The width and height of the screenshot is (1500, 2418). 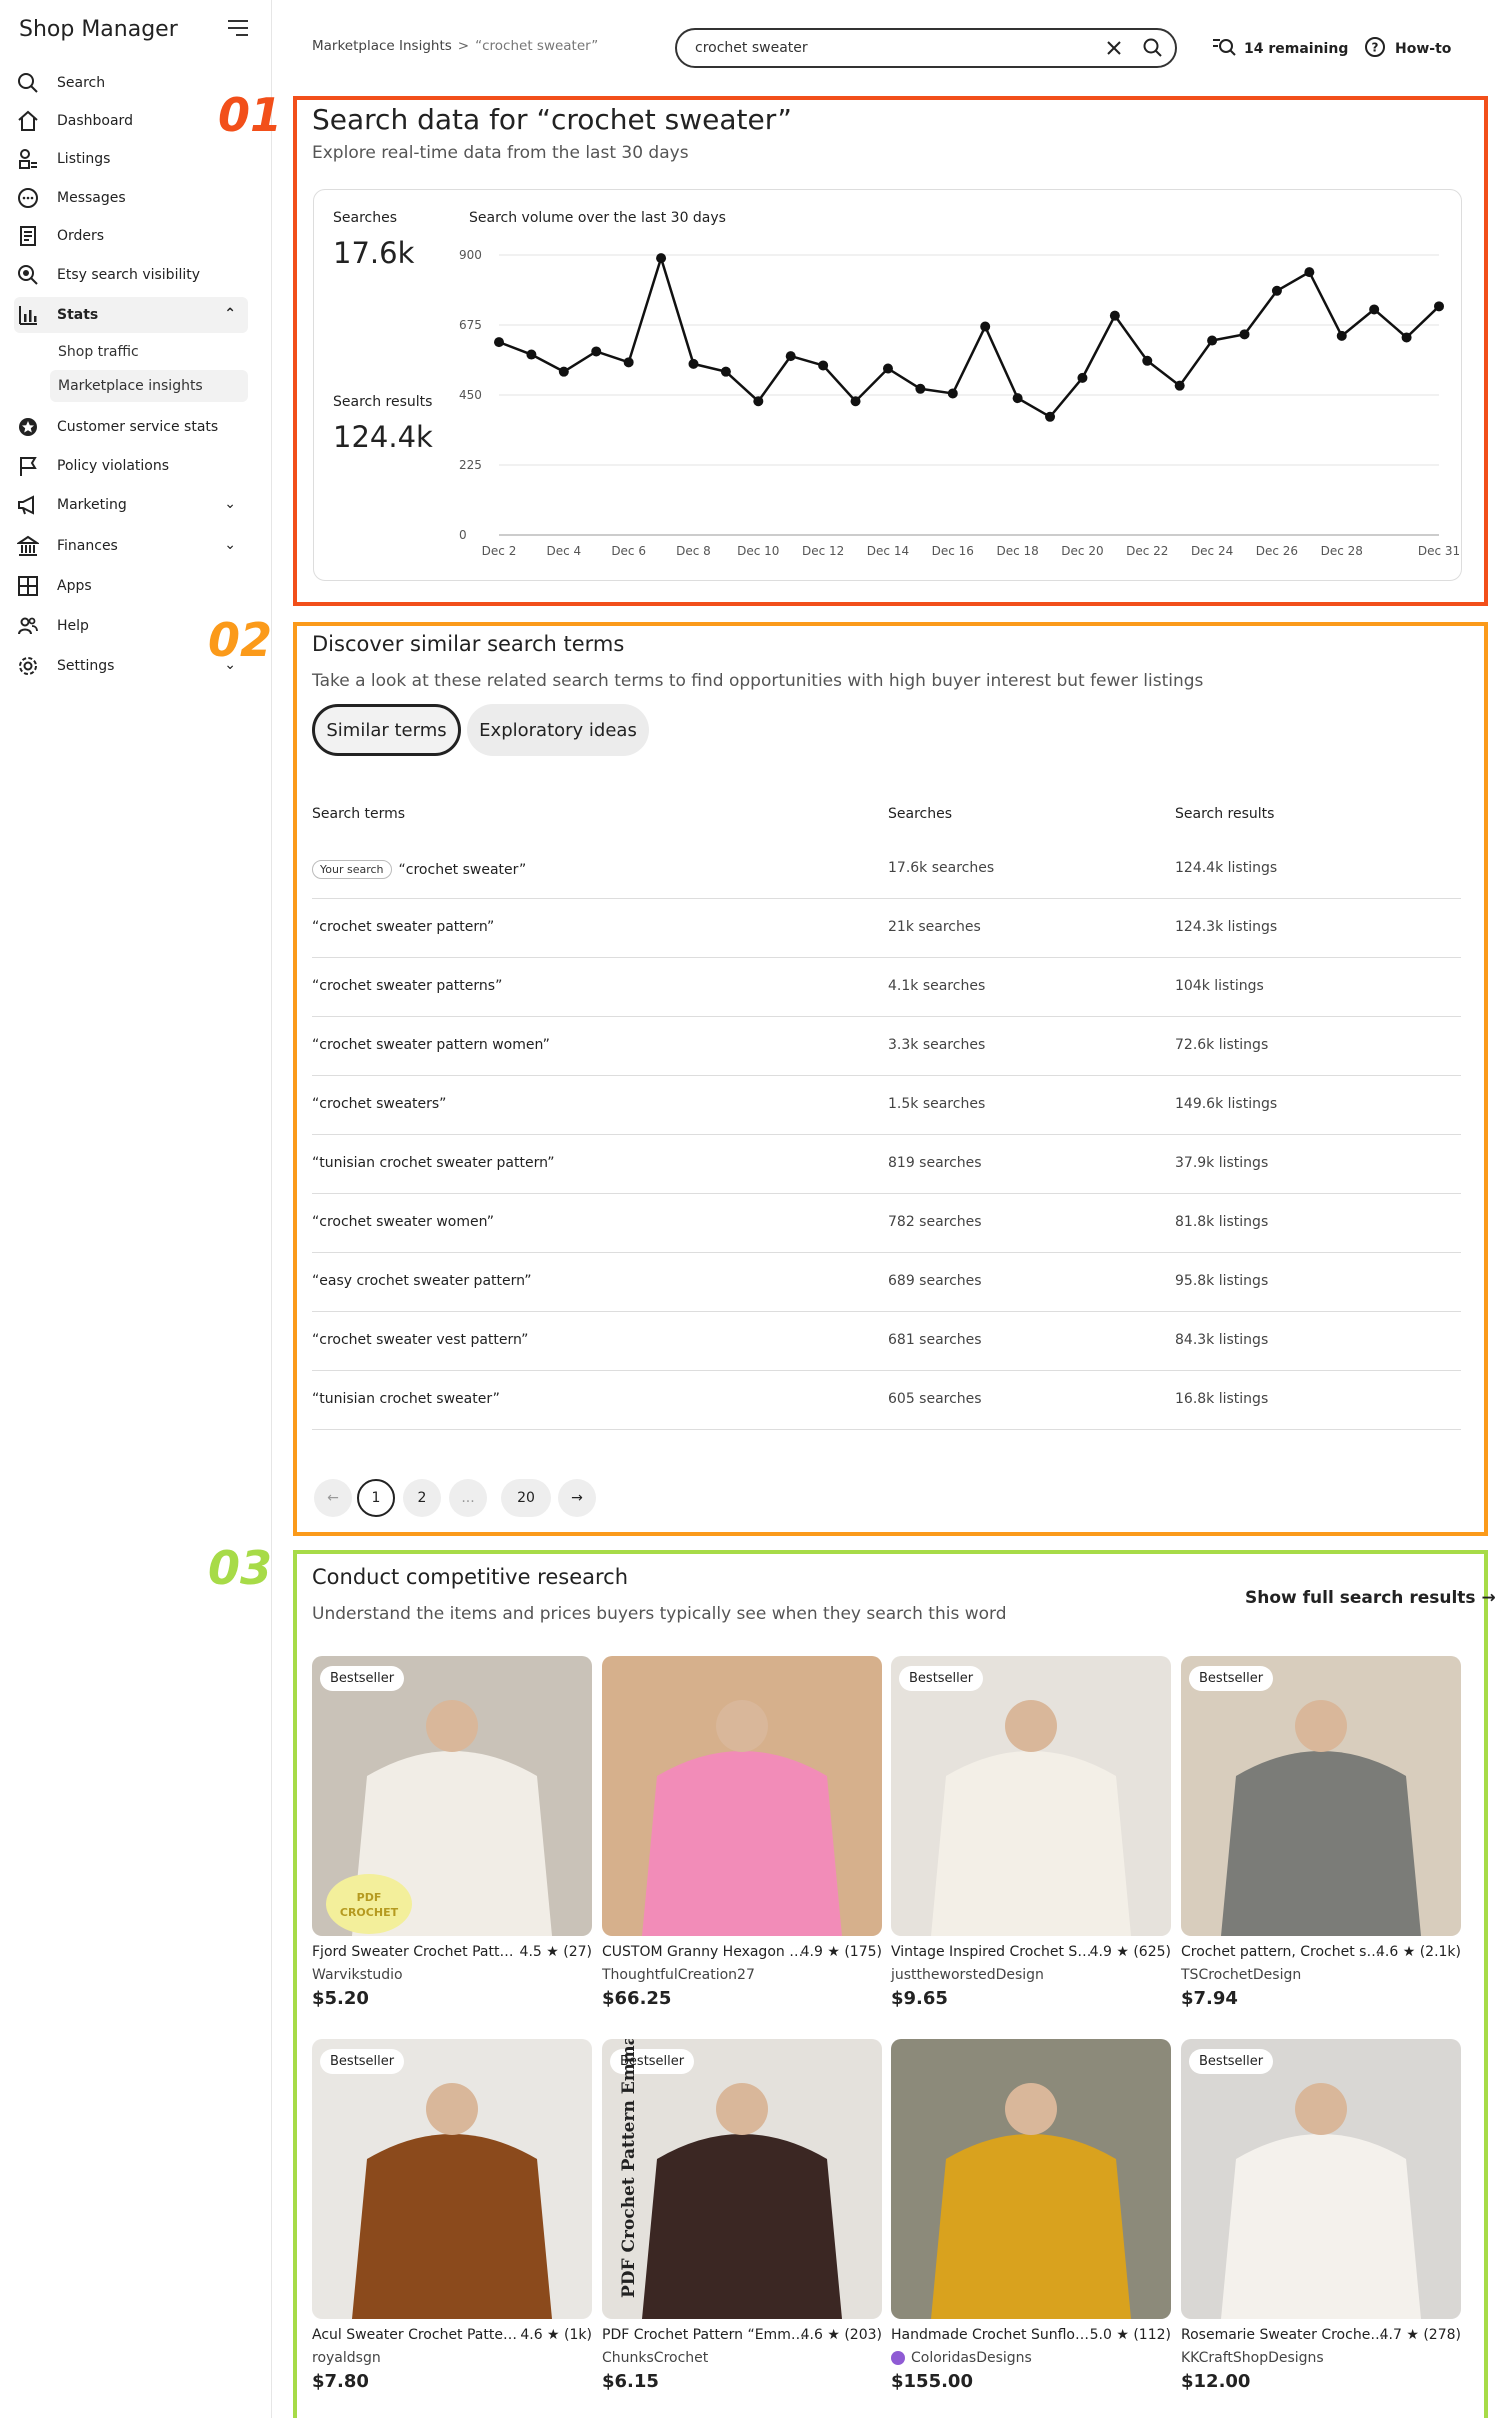 I want to click on search-term-text: “easy crochet sweater pattern”, so click(x=422, y=1281).